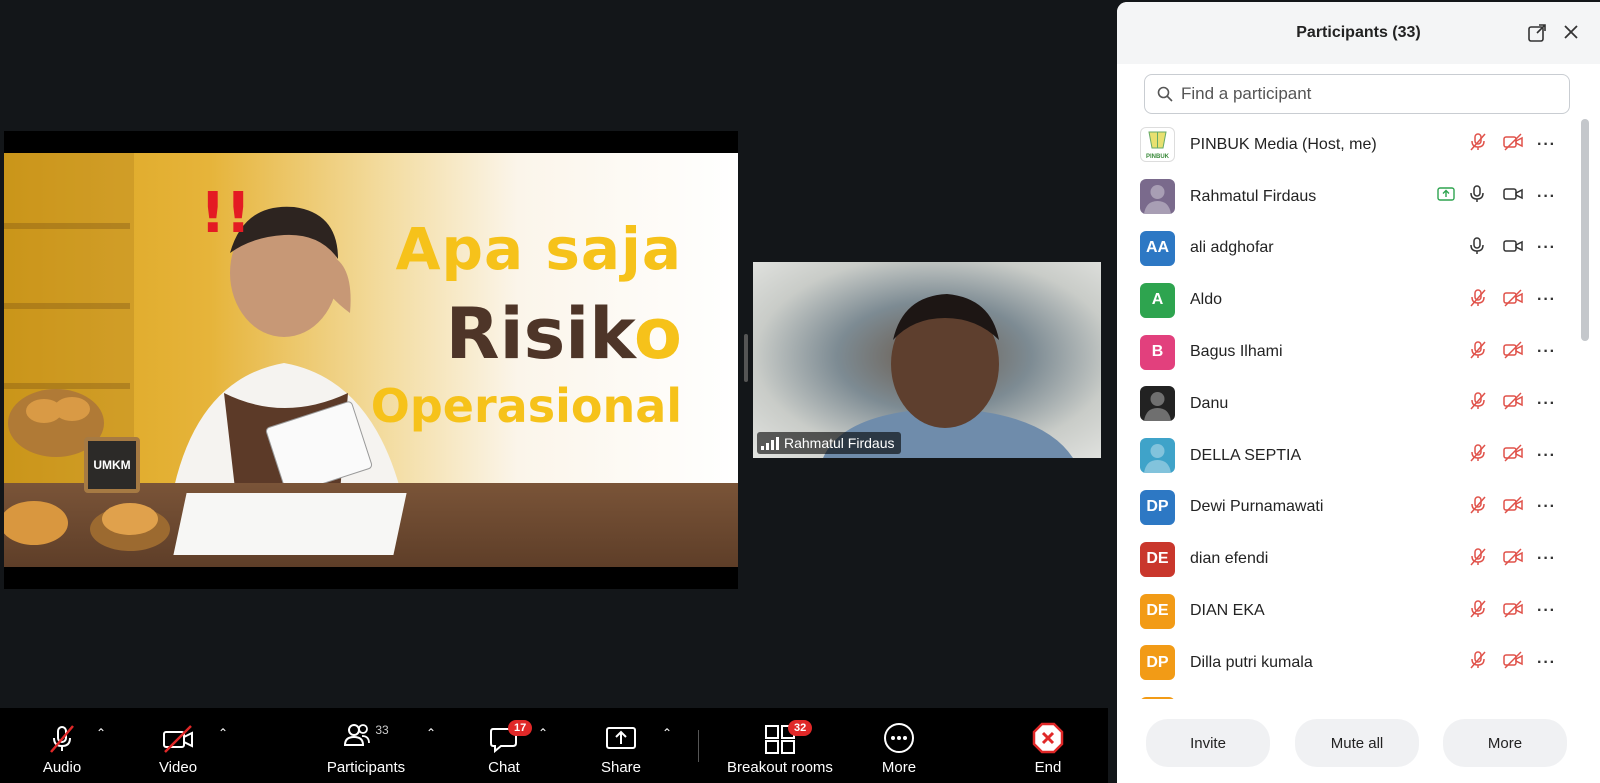 The image size is (1600, 783). What do you see at coordinates (1157, 248) in the screenshot?
I see `participant-avatar: AA` at bounding box center [1157, 248].